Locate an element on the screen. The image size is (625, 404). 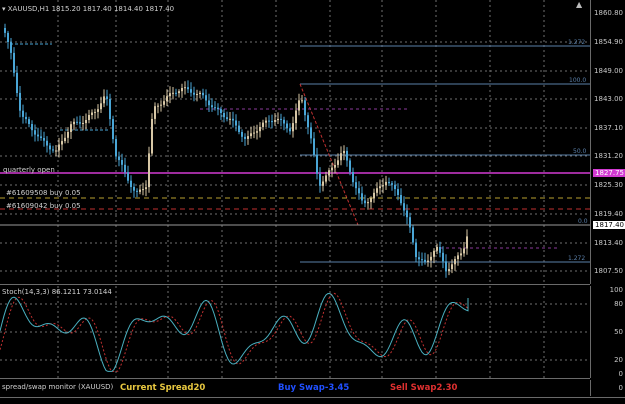
stoch-tick: 20 is located at coordinates (618, 360).